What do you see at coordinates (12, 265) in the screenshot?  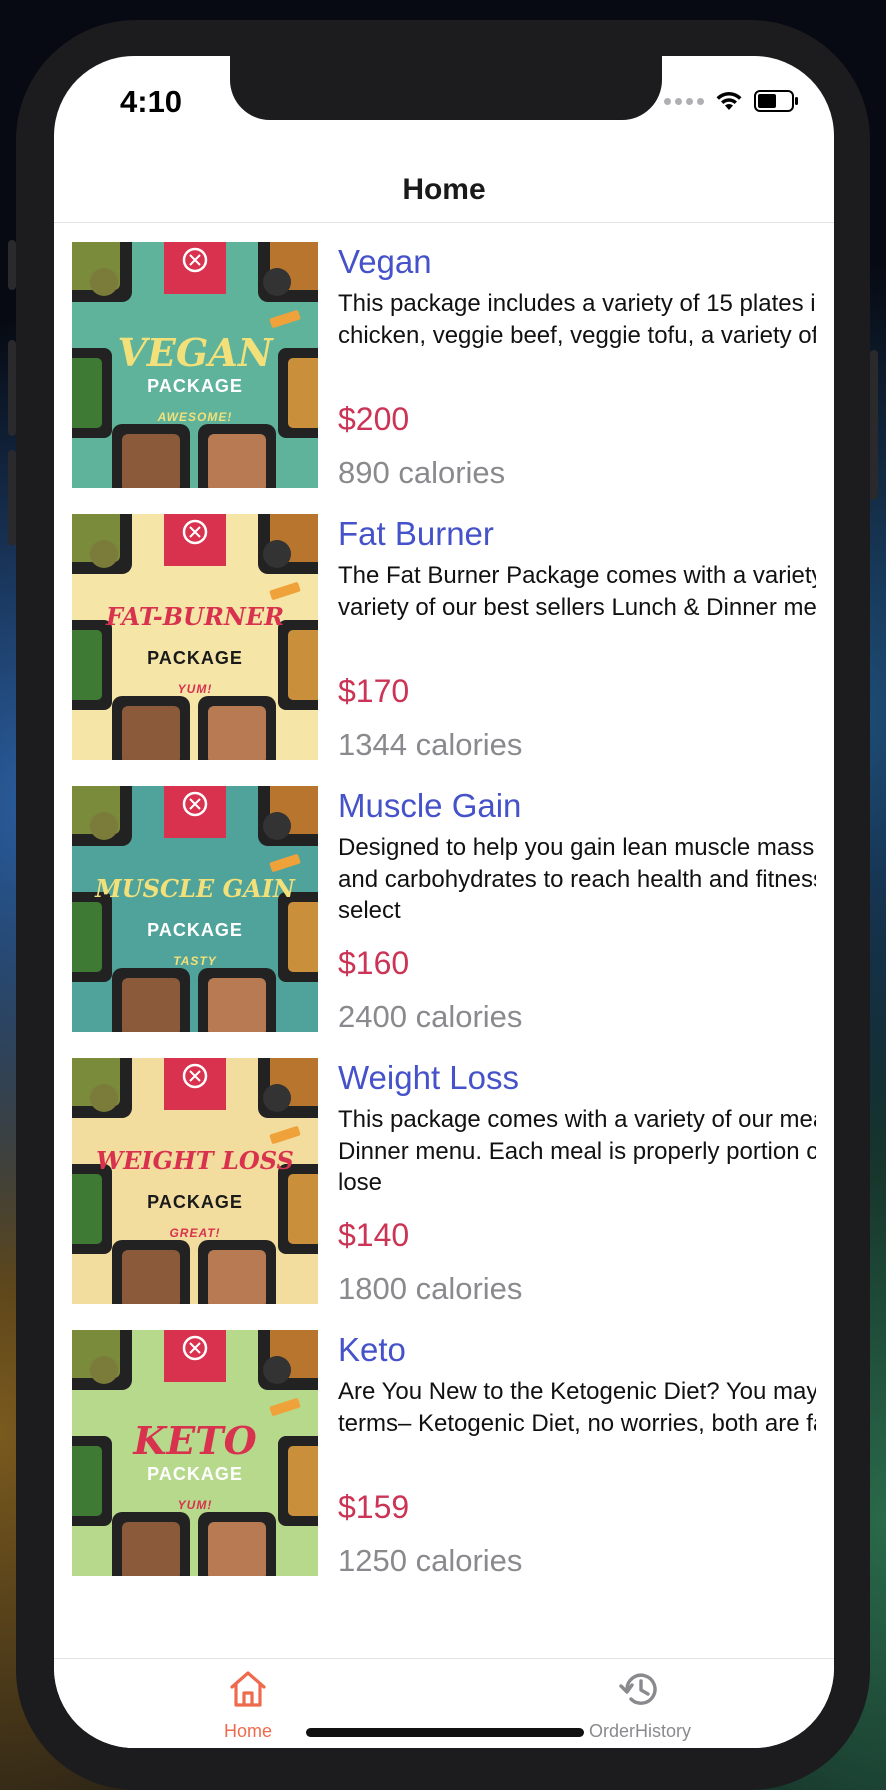 I see `silent-switch` at bounding box center [12, 265].